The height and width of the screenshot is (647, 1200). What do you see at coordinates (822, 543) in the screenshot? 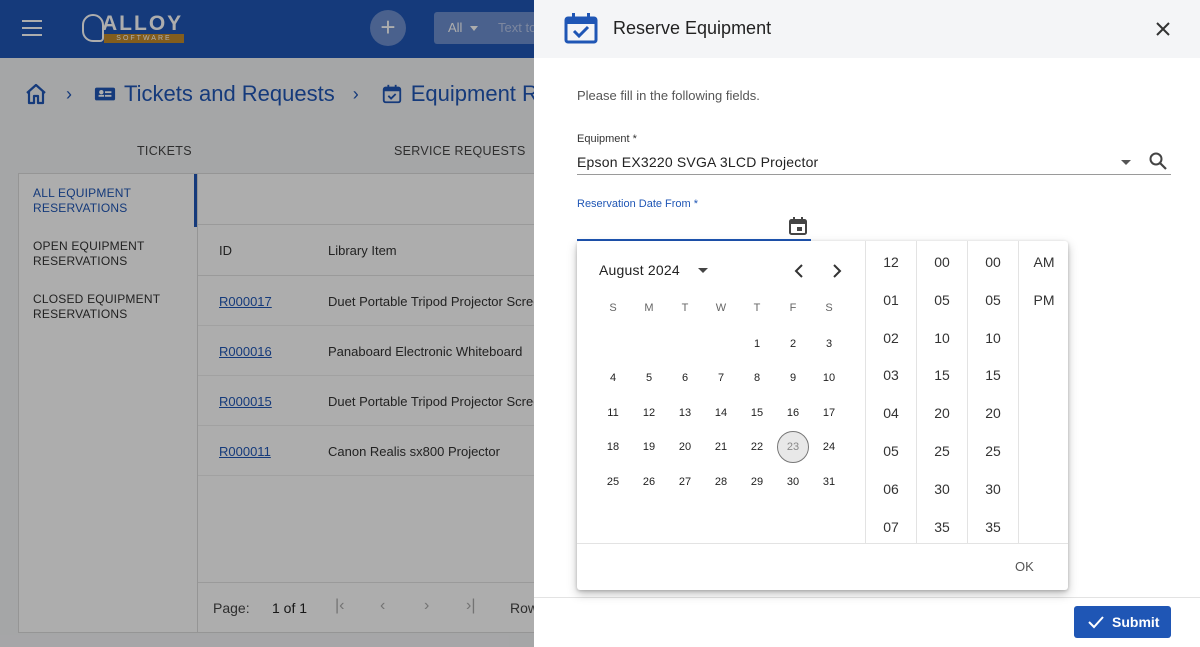
I see `picker-divider` at bounding box center [822, 543].